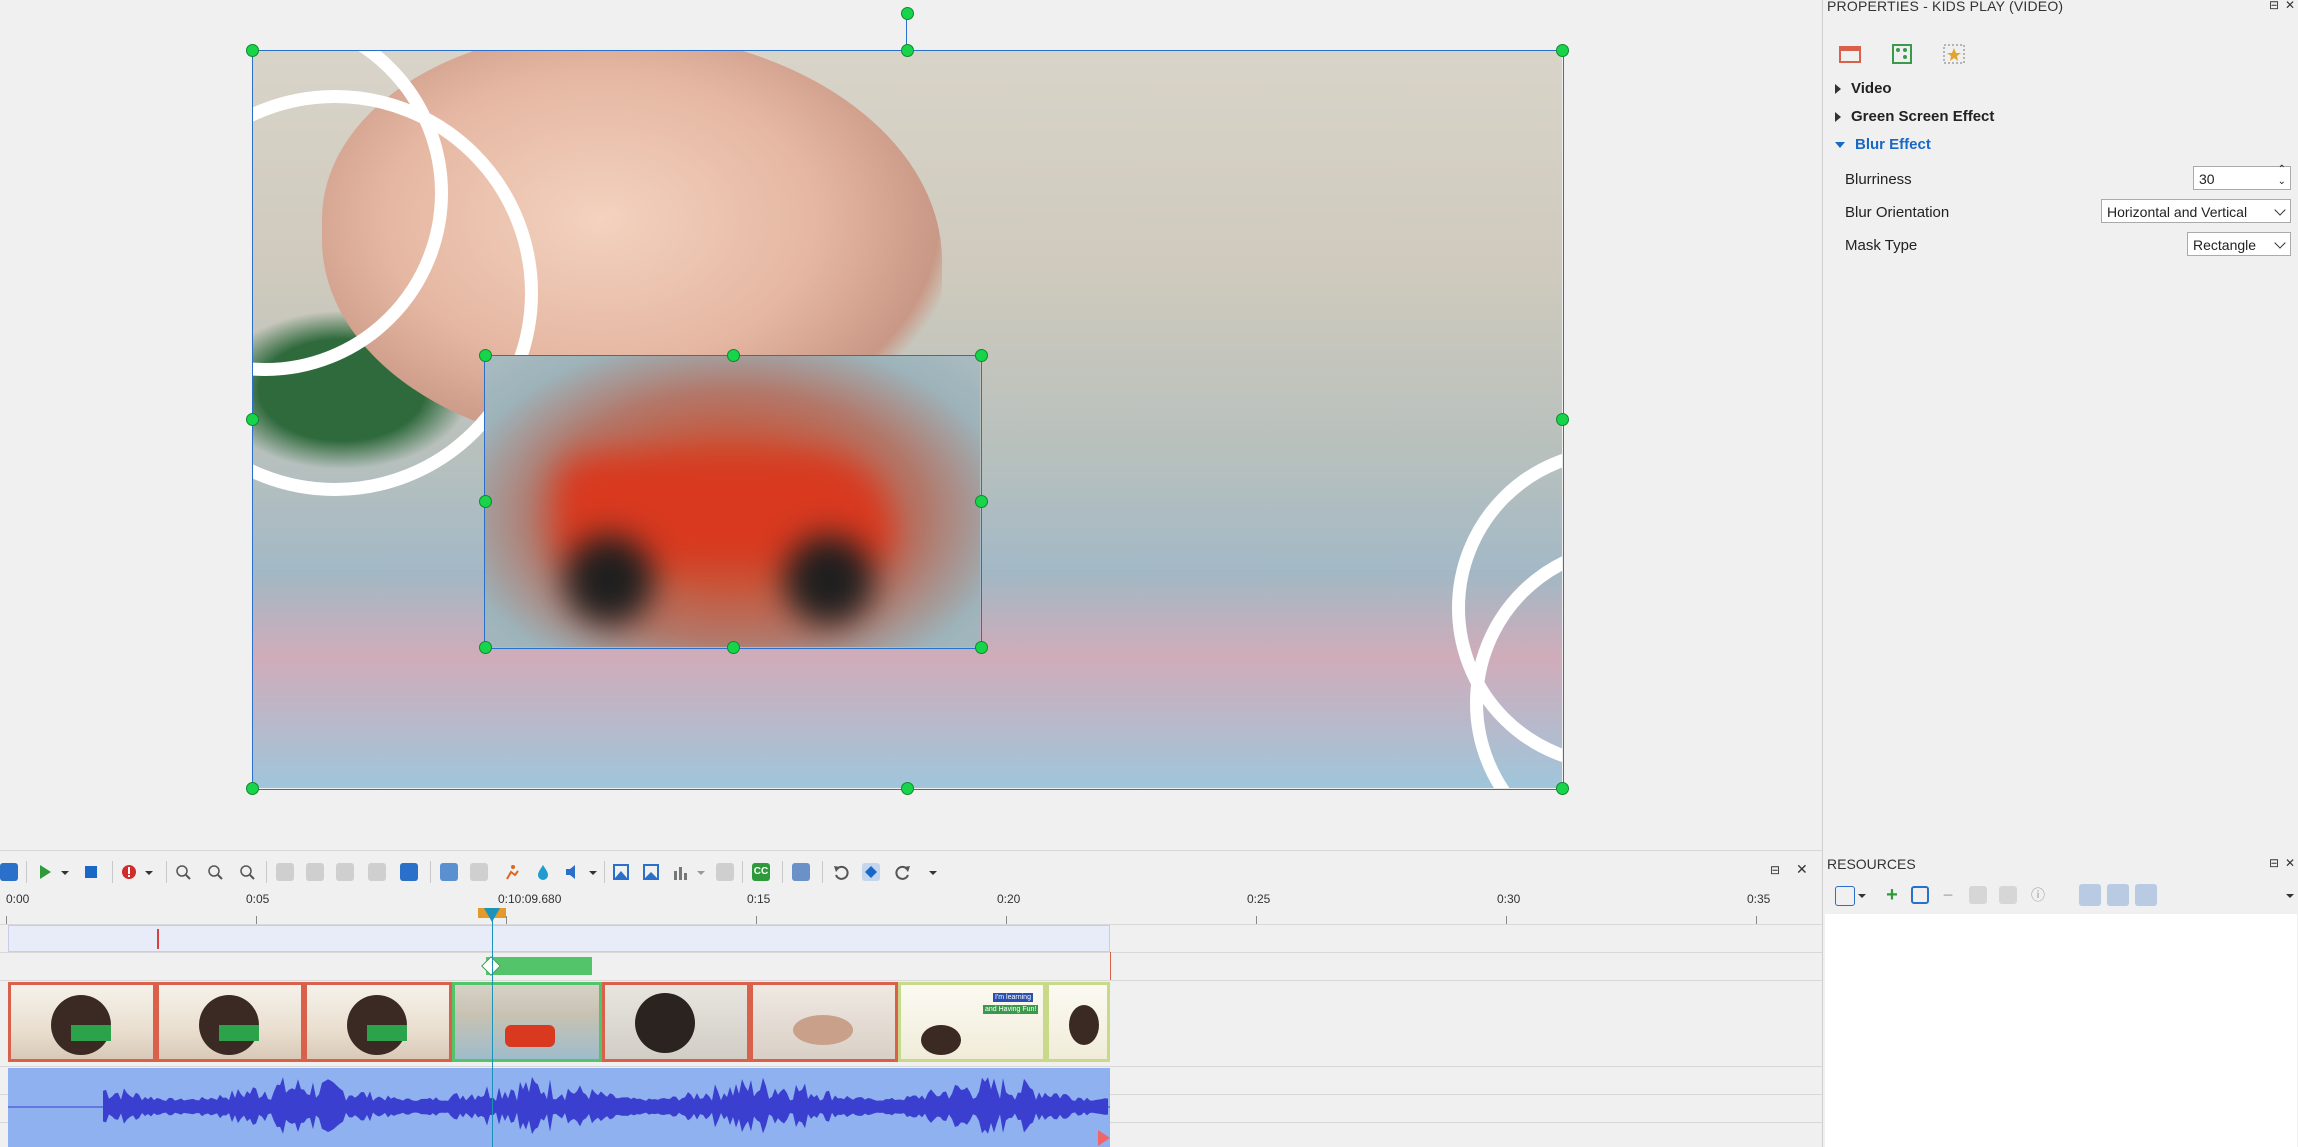 This screenshot has width=2298, height=1147. What do you see at coordinates (215, 872) in the screenshot?
I see `zoom-out-icon` at bounding box center [215, 872].